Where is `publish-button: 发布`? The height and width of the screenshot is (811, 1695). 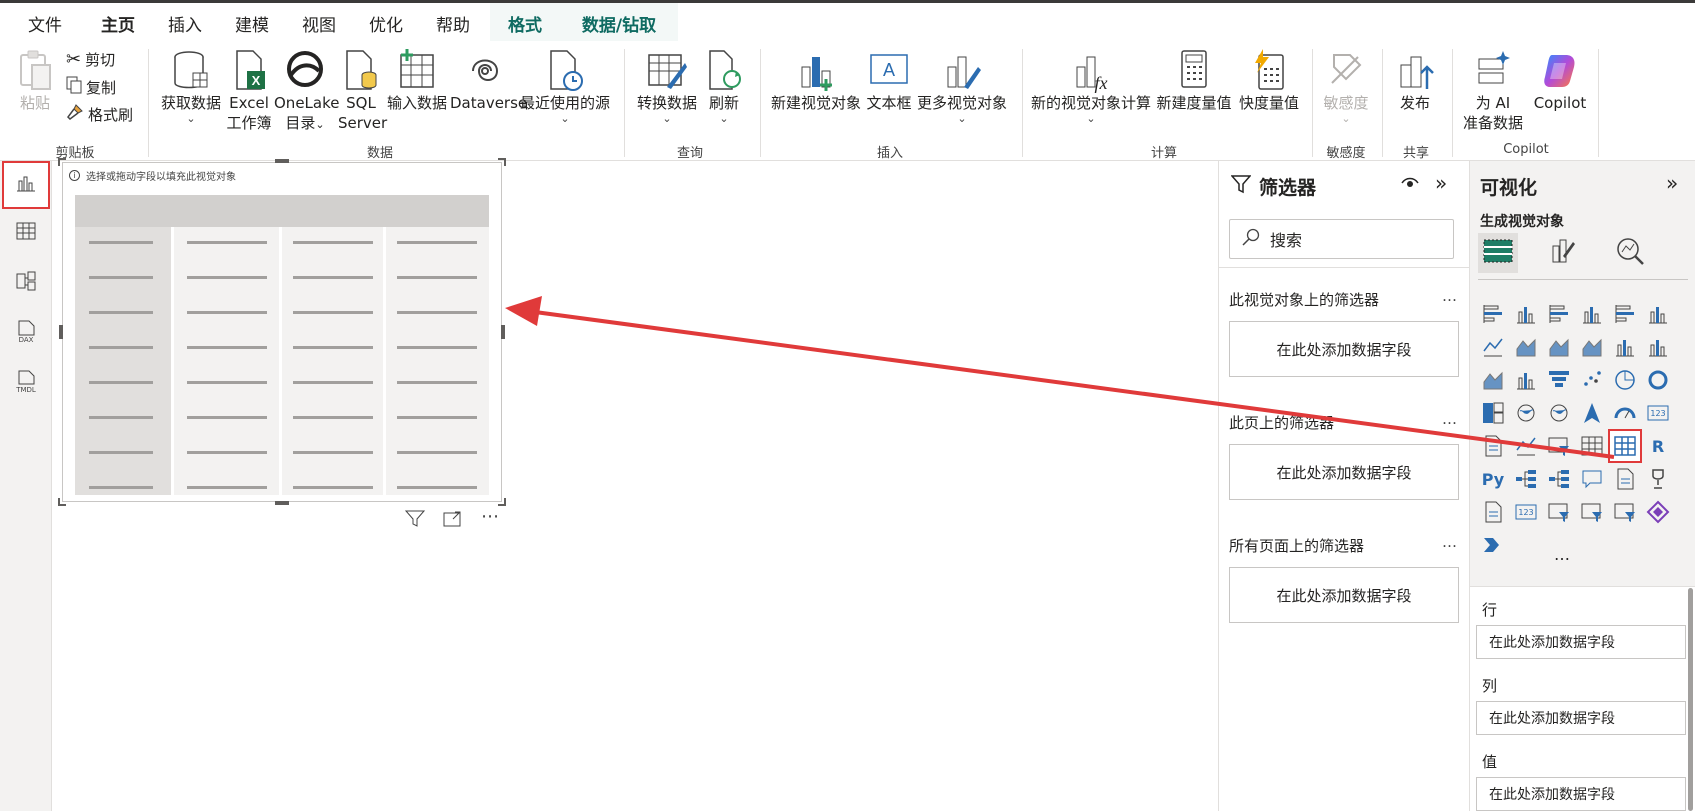
publish-button: 发布 is located at coordinates (1415, 81).